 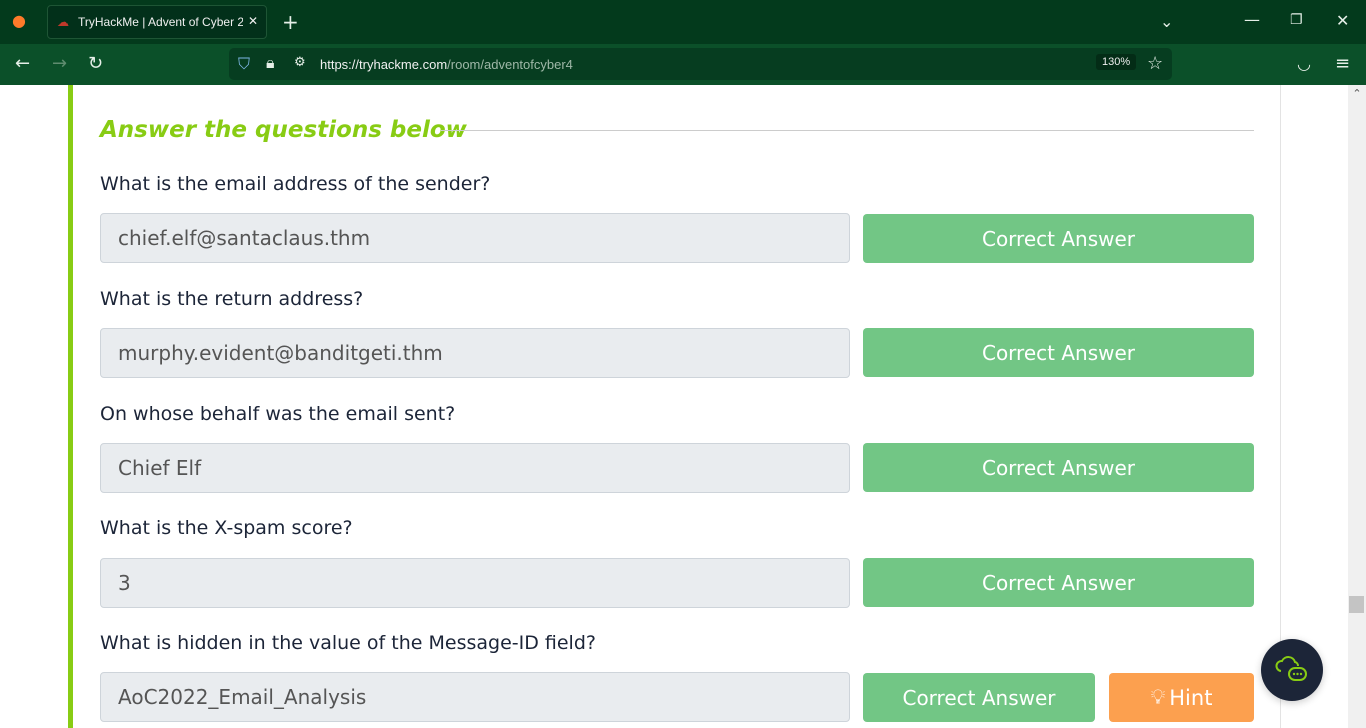 I want to click on tryhackme-icon: ☁, so click(x=63, y=22).